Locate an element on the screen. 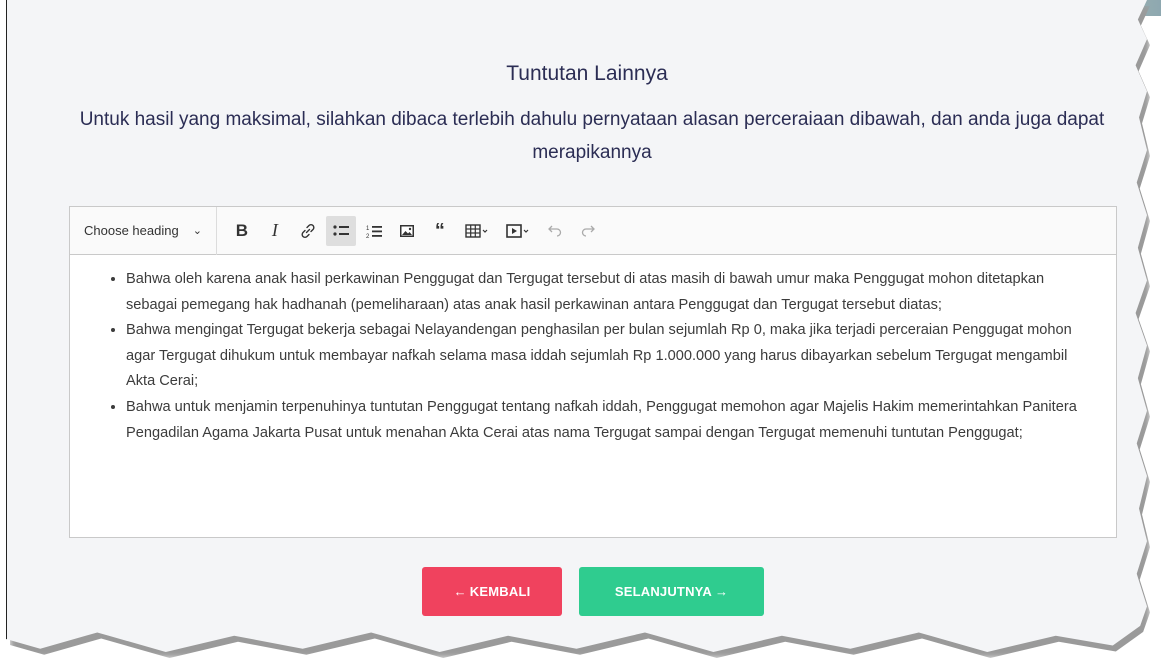 Image resolution: width=1161 pixels, height=670 pixels. image-icon is located at coordinates (406, 230).